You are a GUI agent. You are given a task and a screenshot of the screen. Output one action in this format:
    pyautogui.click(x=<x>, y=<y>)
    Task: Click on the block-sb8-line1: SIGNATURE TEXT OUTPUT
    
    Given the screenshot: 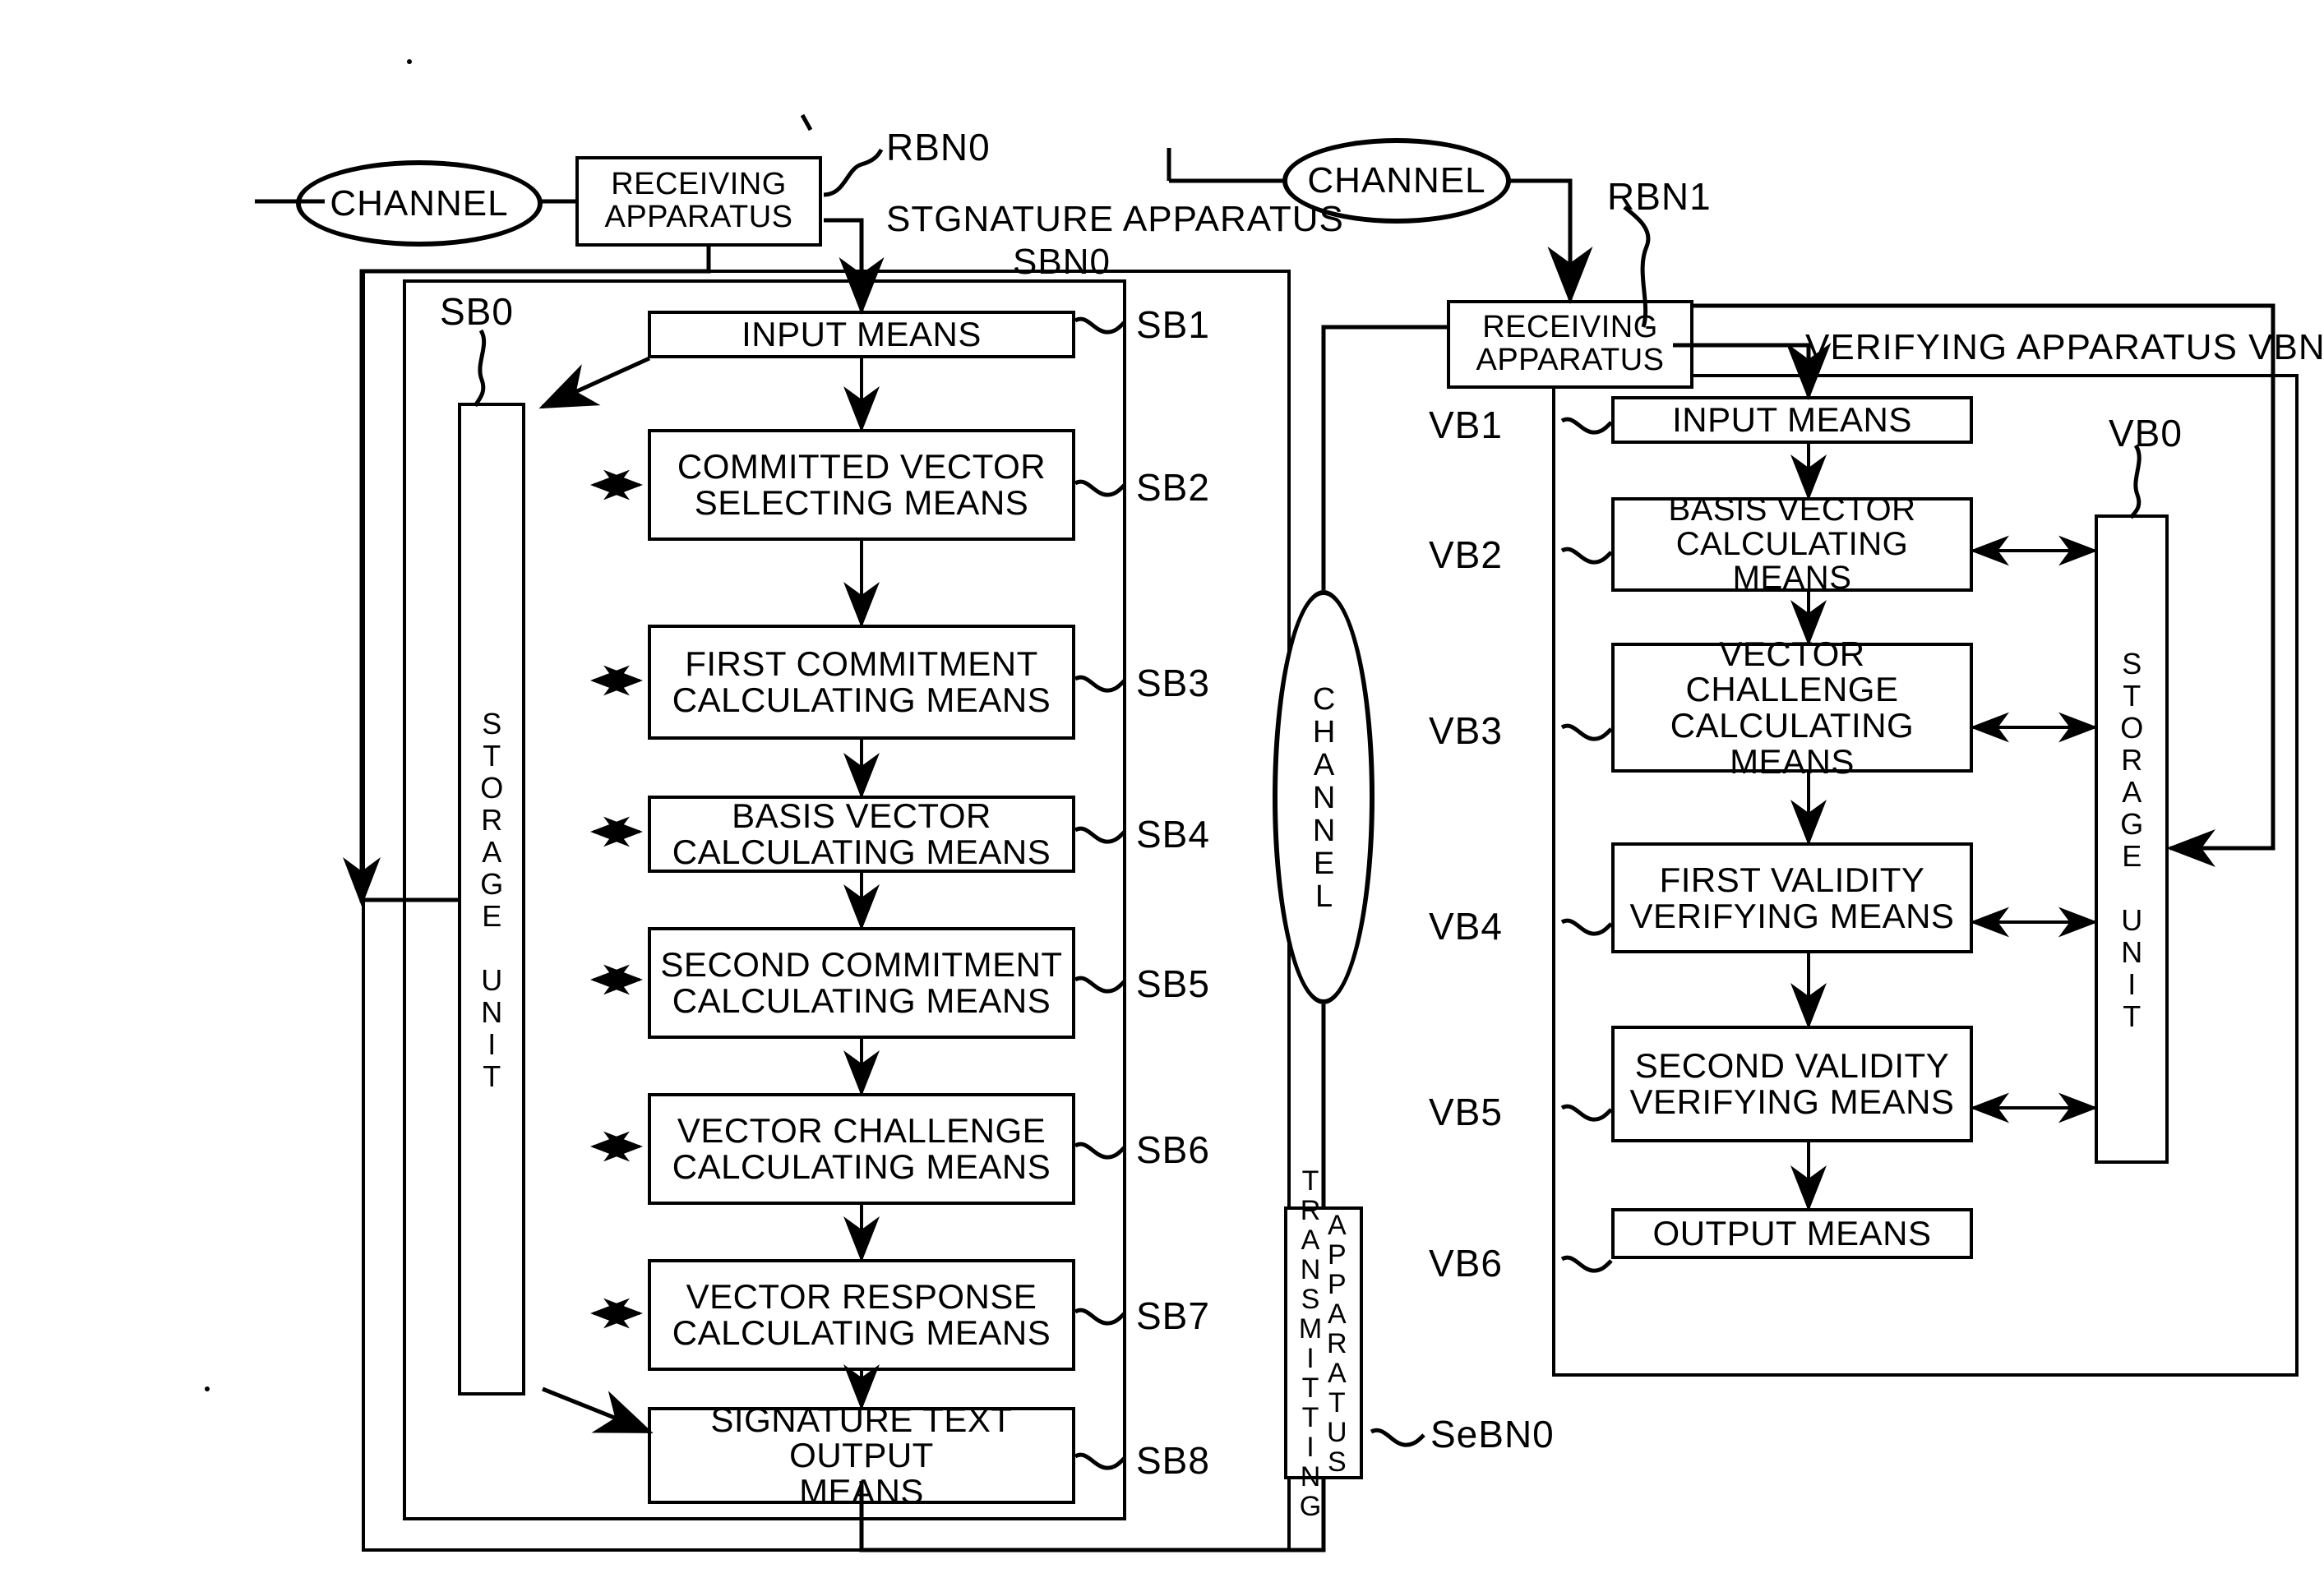 What is the action you would take?
    pyautogui.click(x=861, y=1437)
    